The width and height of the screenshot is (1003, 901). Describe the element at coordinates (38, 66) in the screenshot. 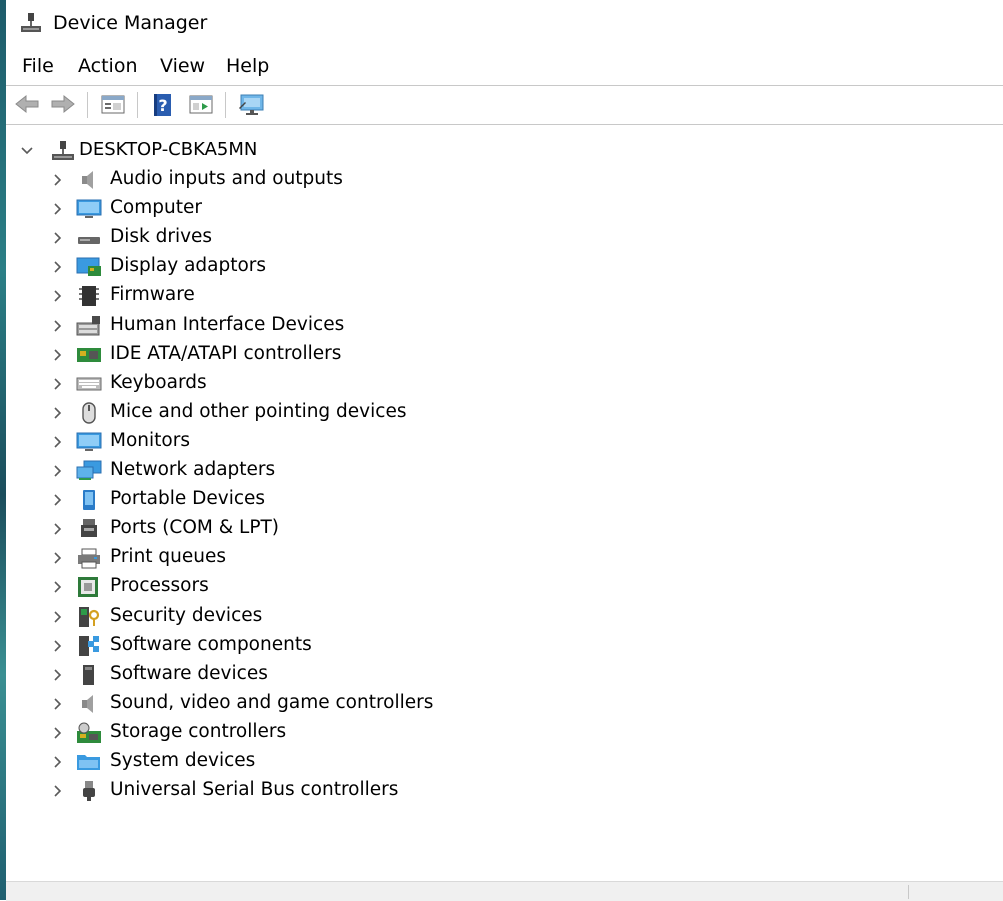

I see `menu-file: File` at that location.